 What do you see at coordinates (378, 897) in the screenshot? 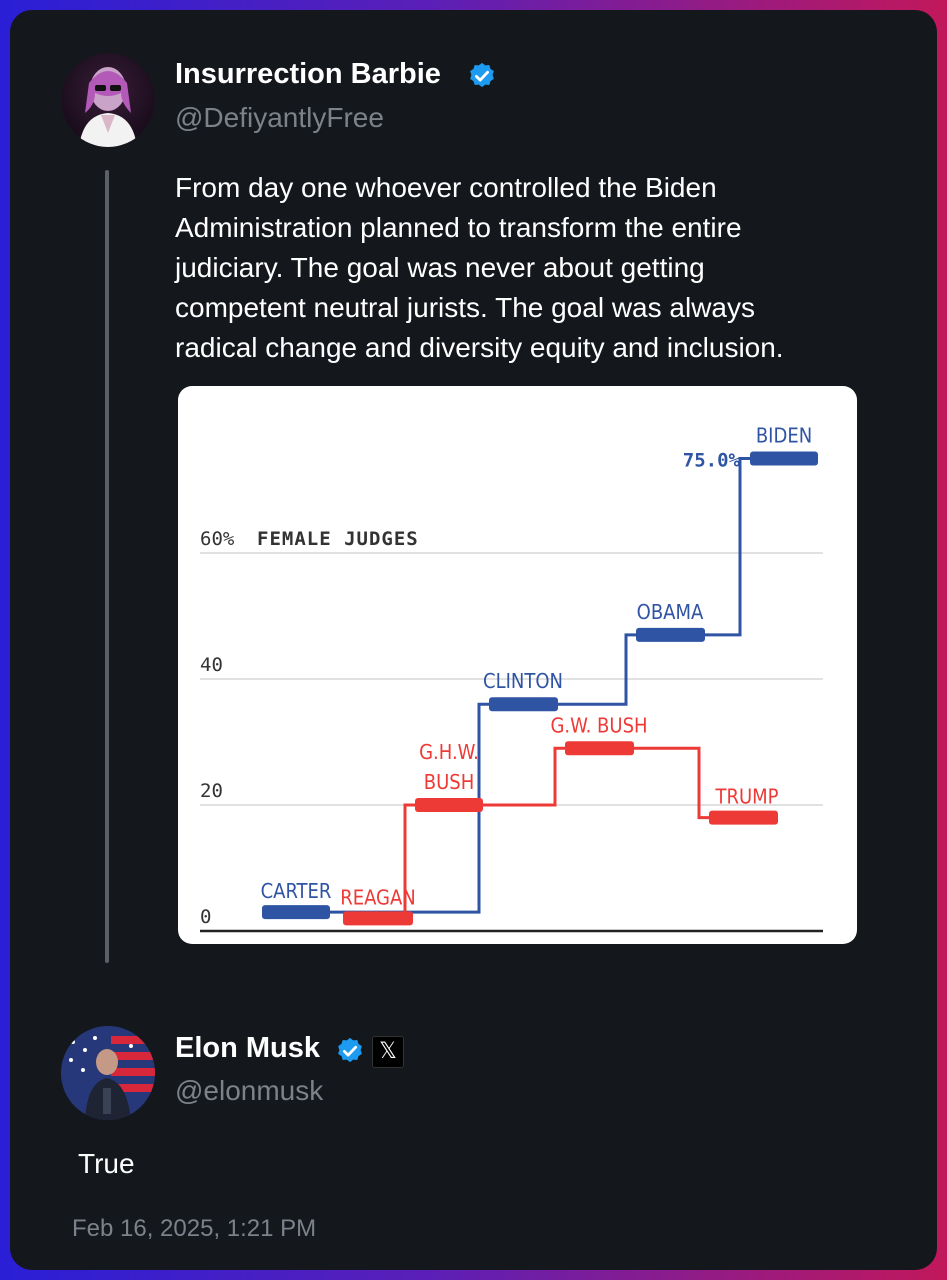
I see `administration-label: REAGAN` at bounding box center [378, 897].